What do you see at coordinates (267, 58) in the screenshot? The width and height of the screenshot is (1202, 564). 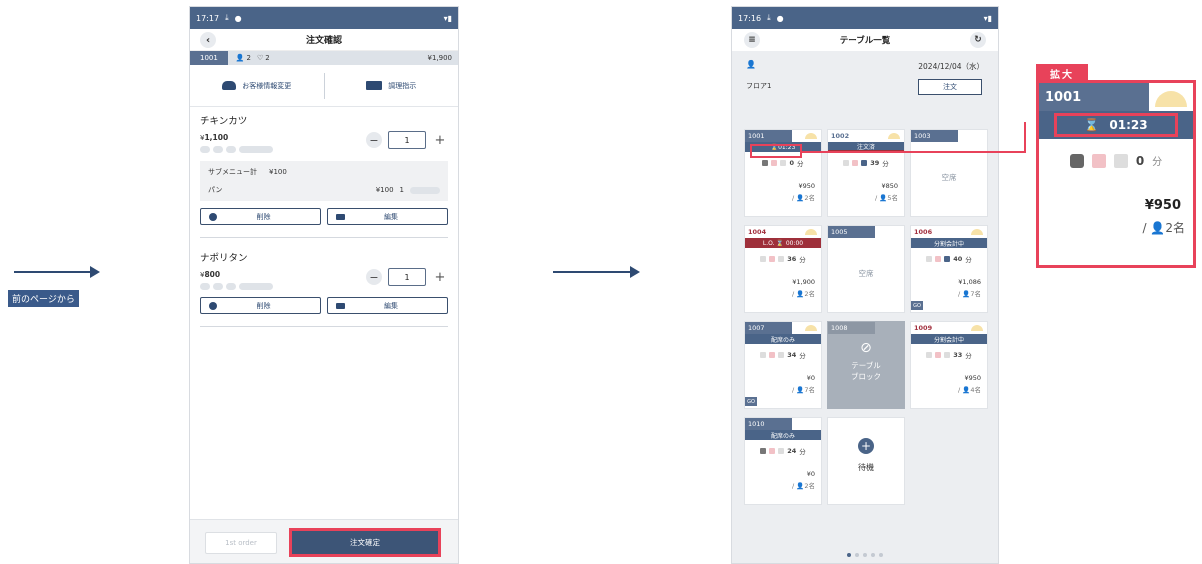 I see `seat-count: 2` at bounding box center [267, 58].